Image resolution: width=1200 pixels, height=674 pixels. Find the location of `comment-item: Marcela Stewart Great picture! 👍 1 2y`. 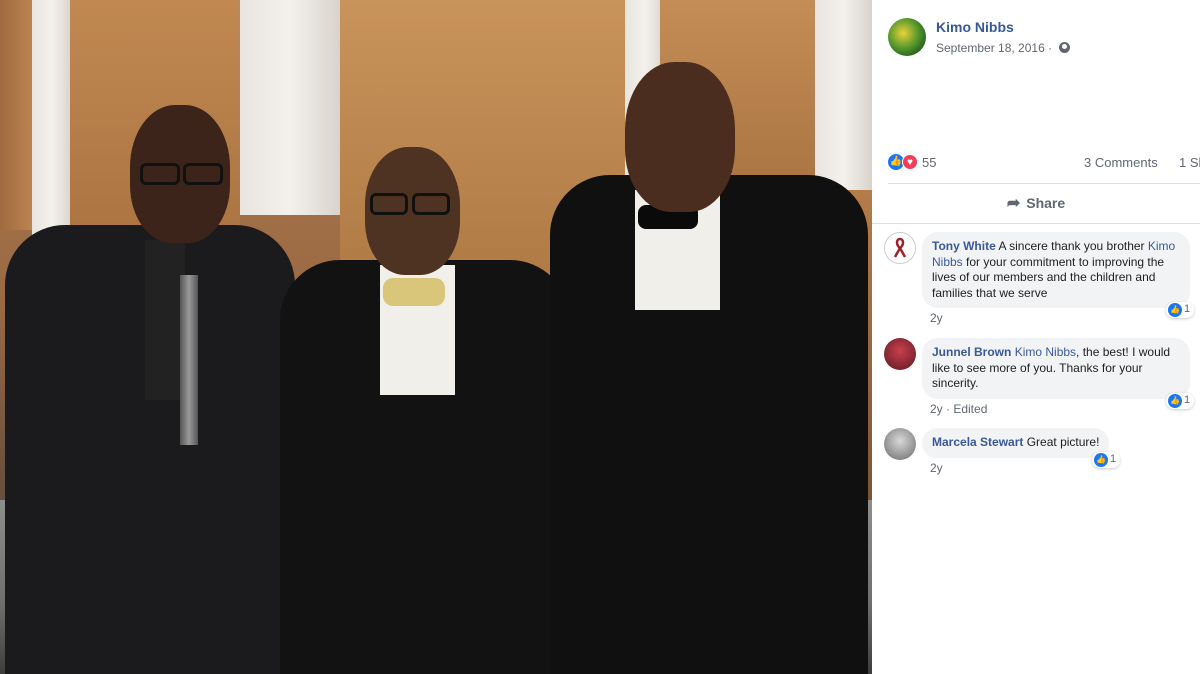

comment-item: Marcela Stewart Great picture! 👍 1 2y is located at coordinates (1042, 455).